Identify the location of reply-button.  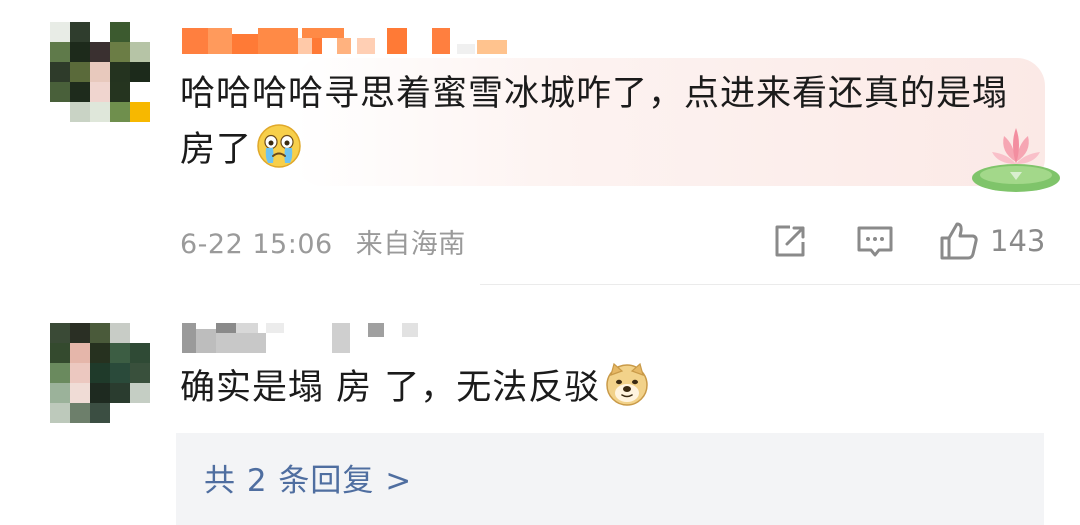
(875, 241).